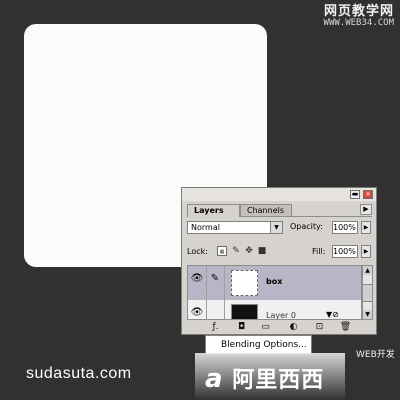 This screenshot has width=400, height=400. Describe the element at coordinates (214, 379) in the screenshot. I see `watermark-logo-icon: a` at that location.